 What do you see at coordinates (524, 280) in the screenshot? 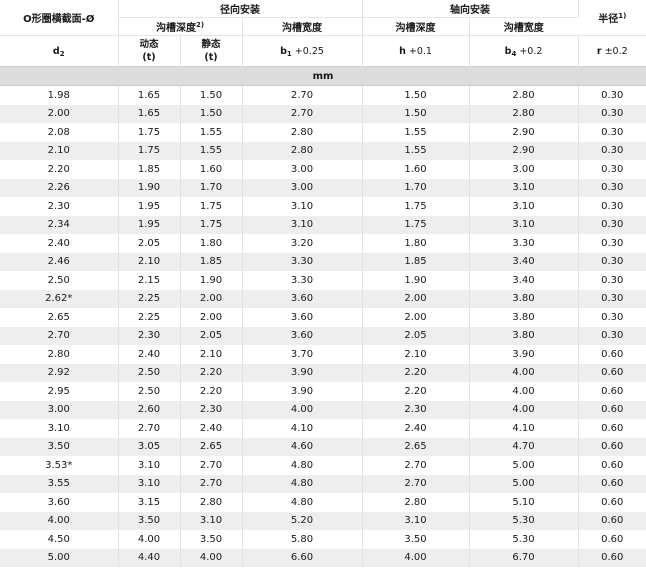
I see `cell-axial-groove-width: 3.40` at bounding box center [524, 280].